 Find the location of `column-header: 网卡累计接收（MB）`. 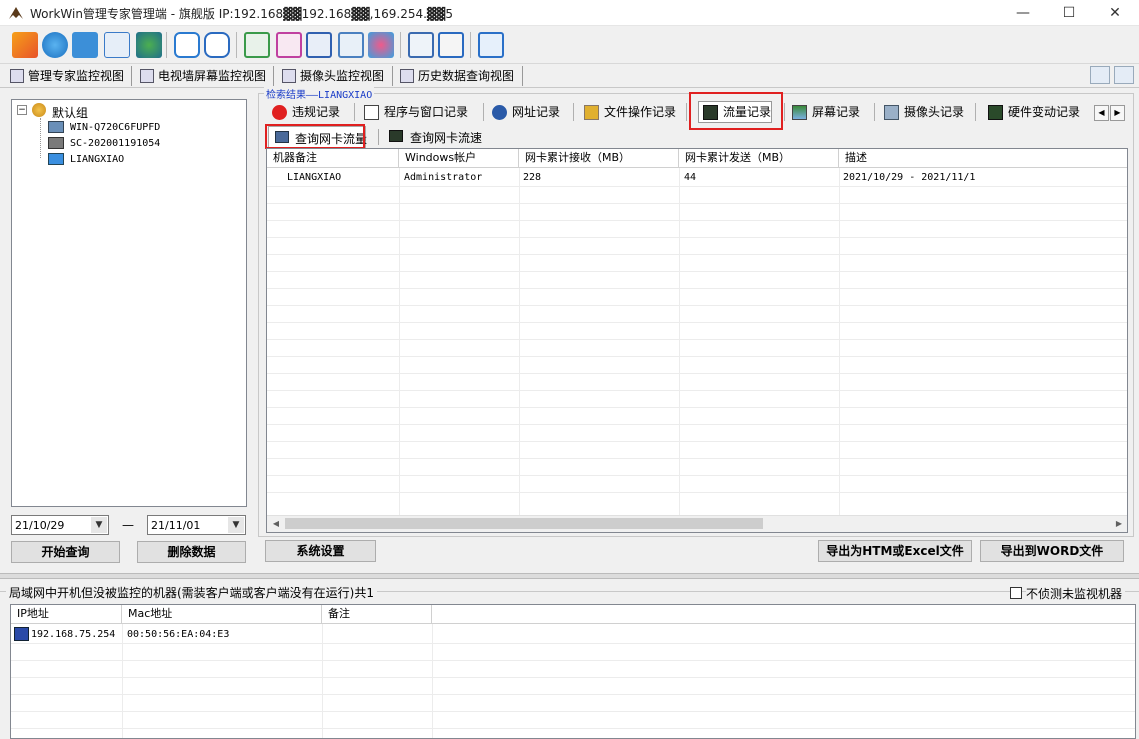

column-header: 网卡累计接收（MB） is located at coordinates (599, 158).